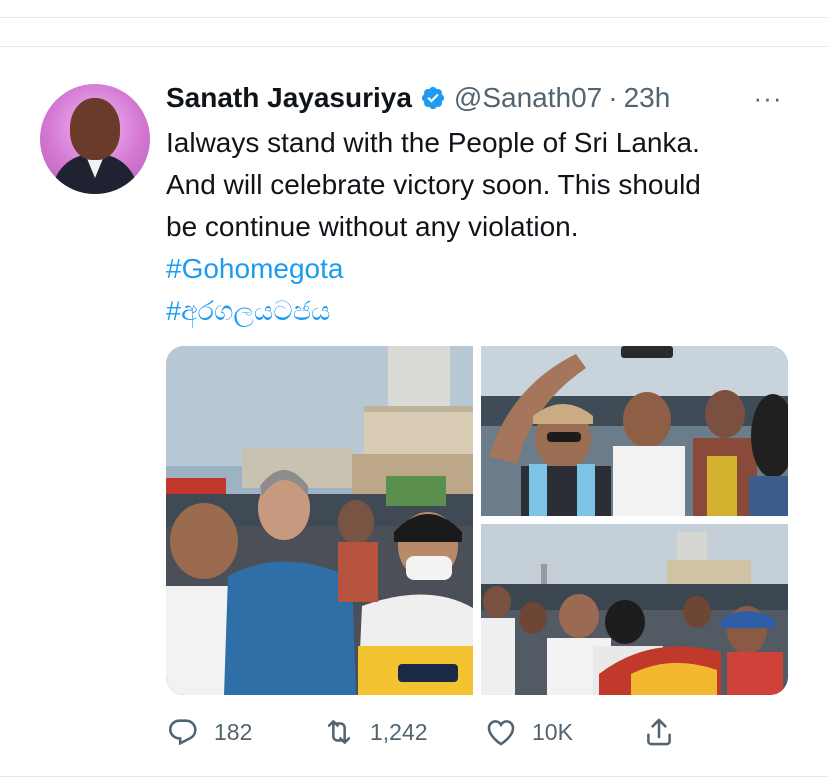  What do you see at coordinates (372, 226) in the screenshot?
I see `tweet-text-line: be continue without any violation.` at bounding box center [372, 226].